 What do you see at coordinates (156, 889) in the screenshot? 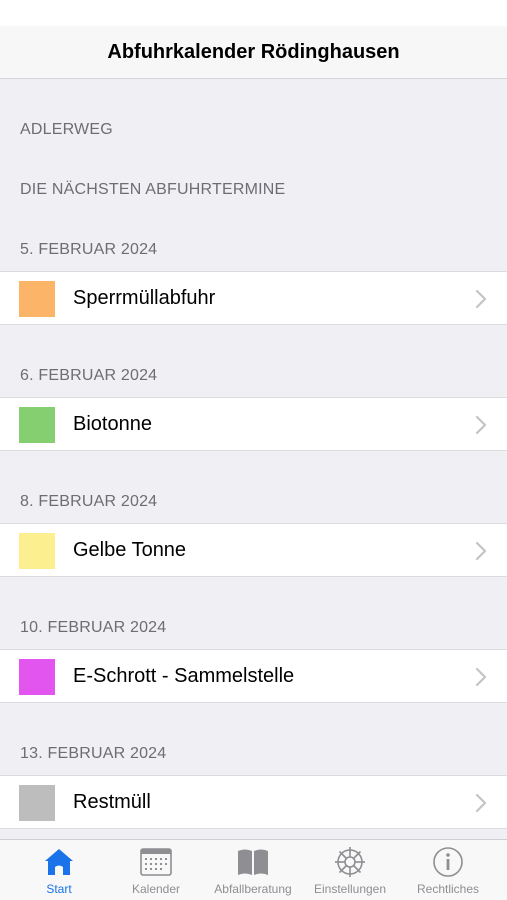
I see `tab-label: Kalender` at bounding box center [156, 889].